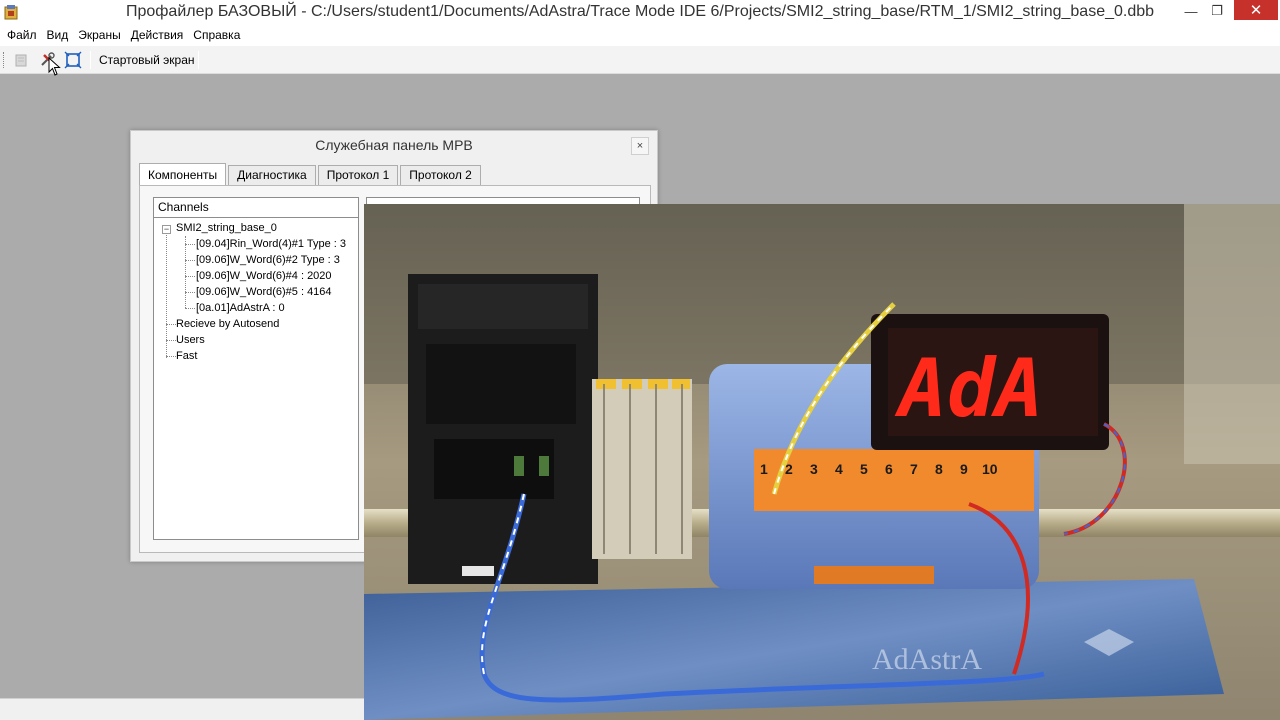 The height and width of the screenshot is (720, 1280). What do you see at coordinates (814, 469) in the screenshot?
I see `terminal-number: 3` at bounding box center [814, 469].